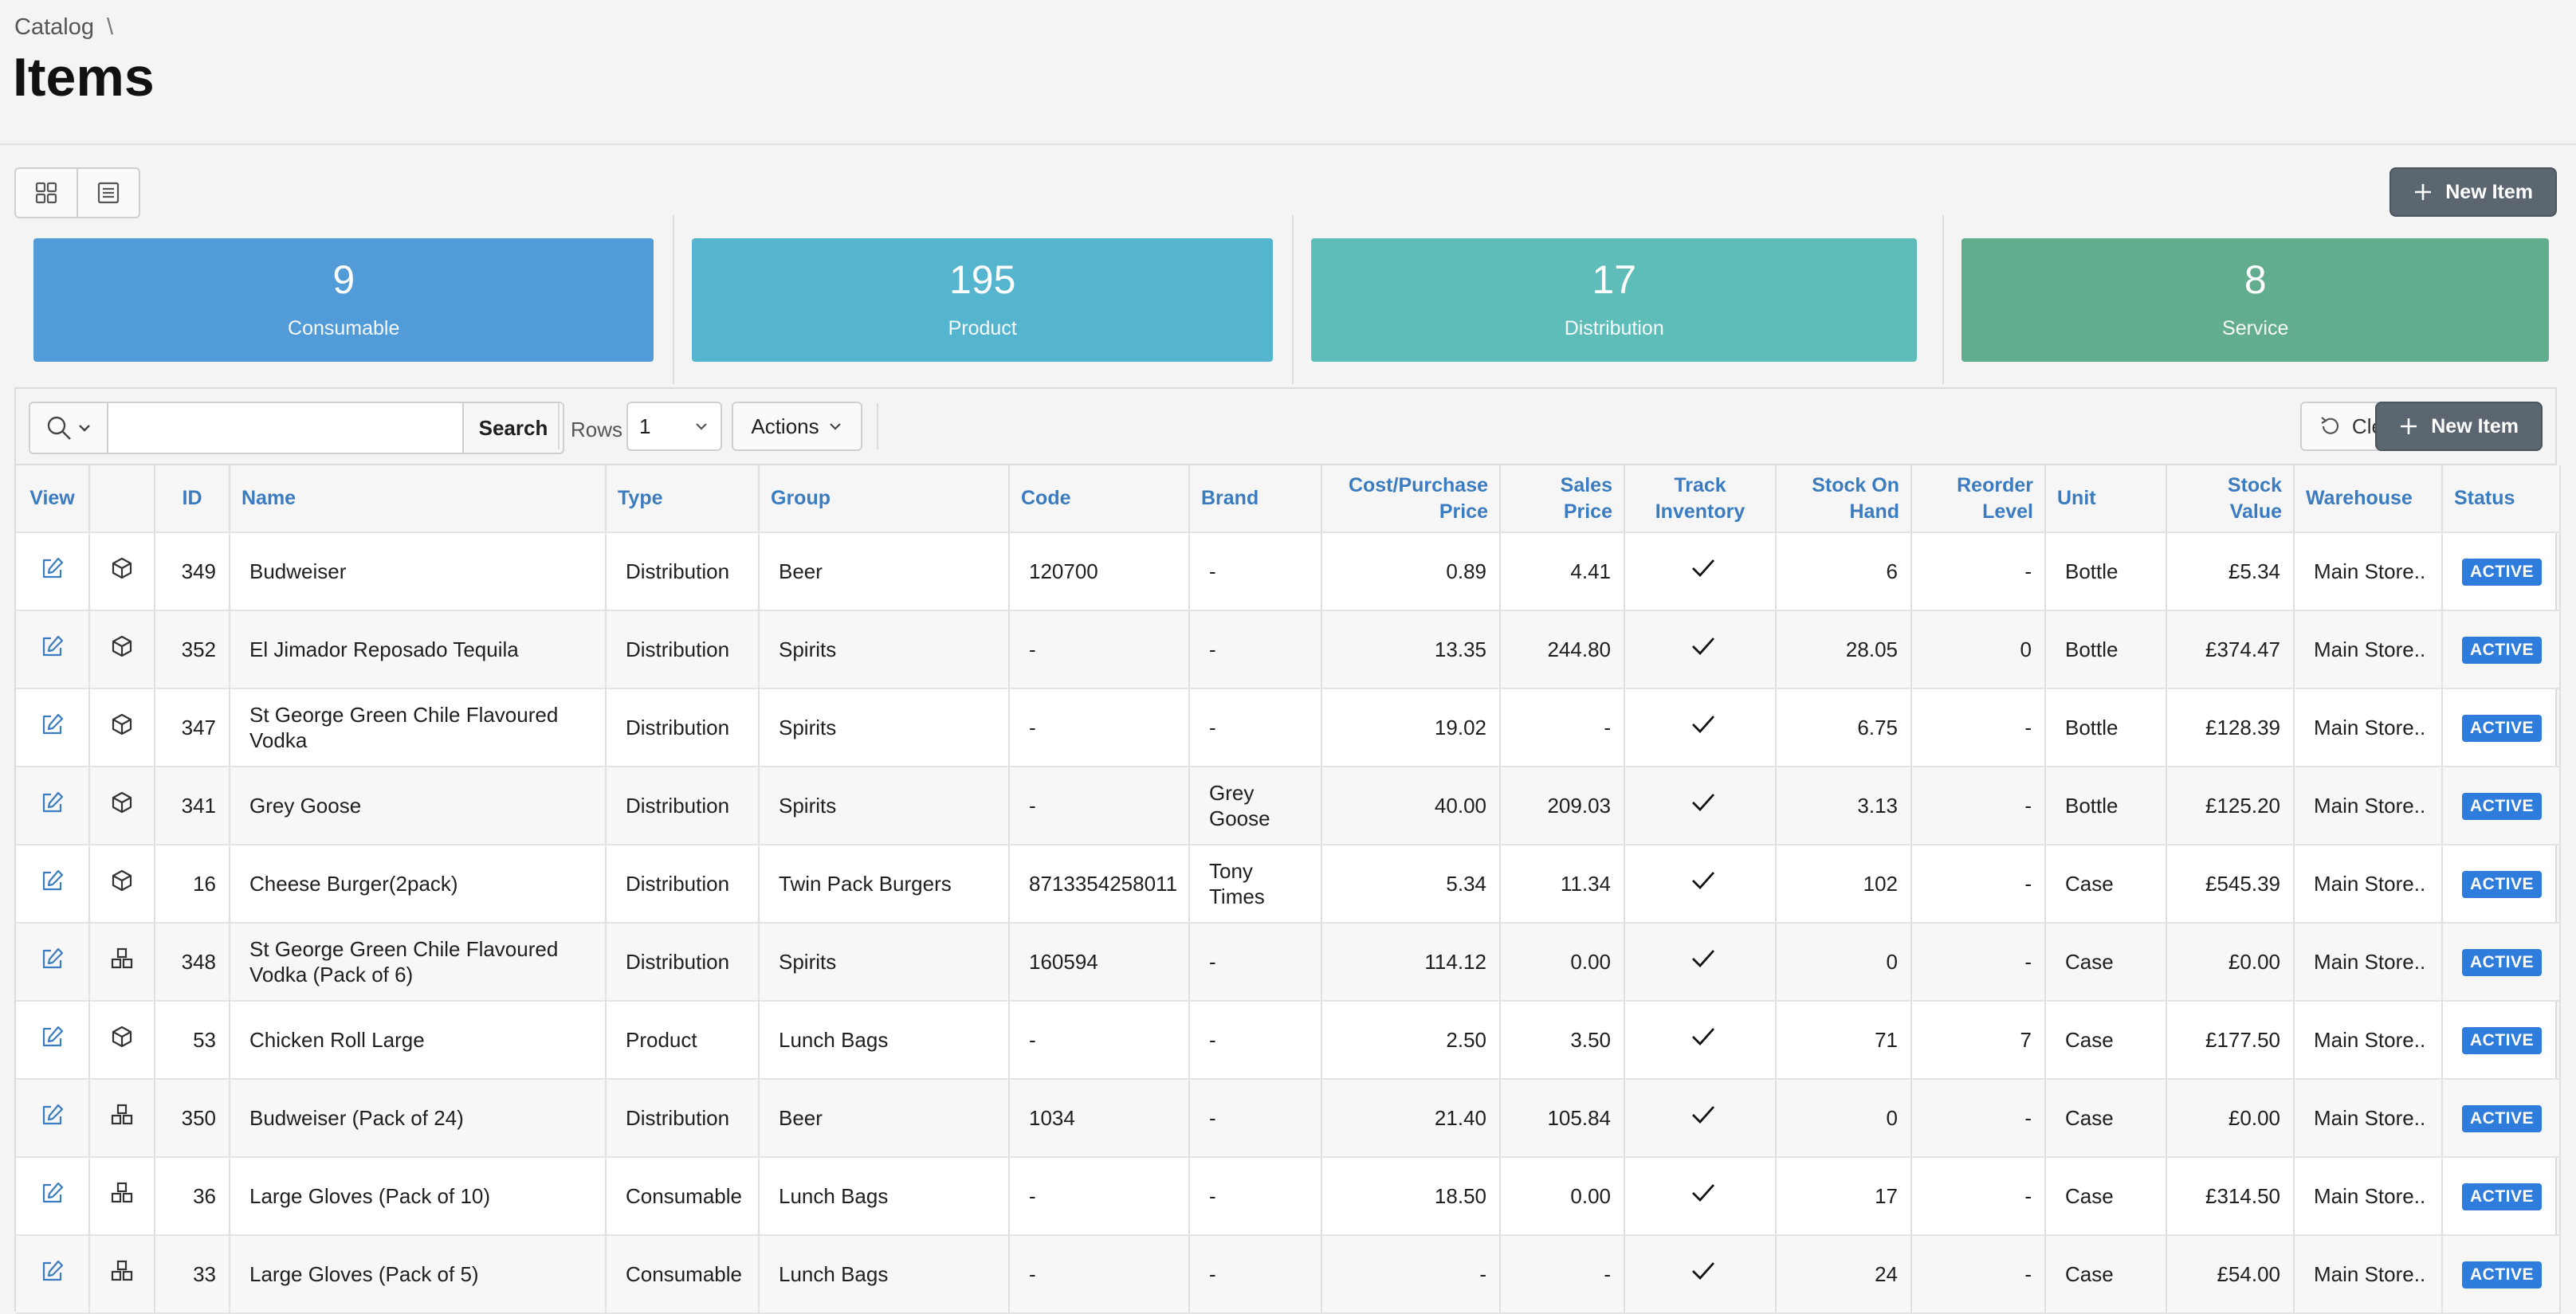 The image size is (2576, 1314). What do you see at coordinates (2459, 426) in the screenshot?
I see `new-item-button: New Item` at bounding box center [2459, 426].